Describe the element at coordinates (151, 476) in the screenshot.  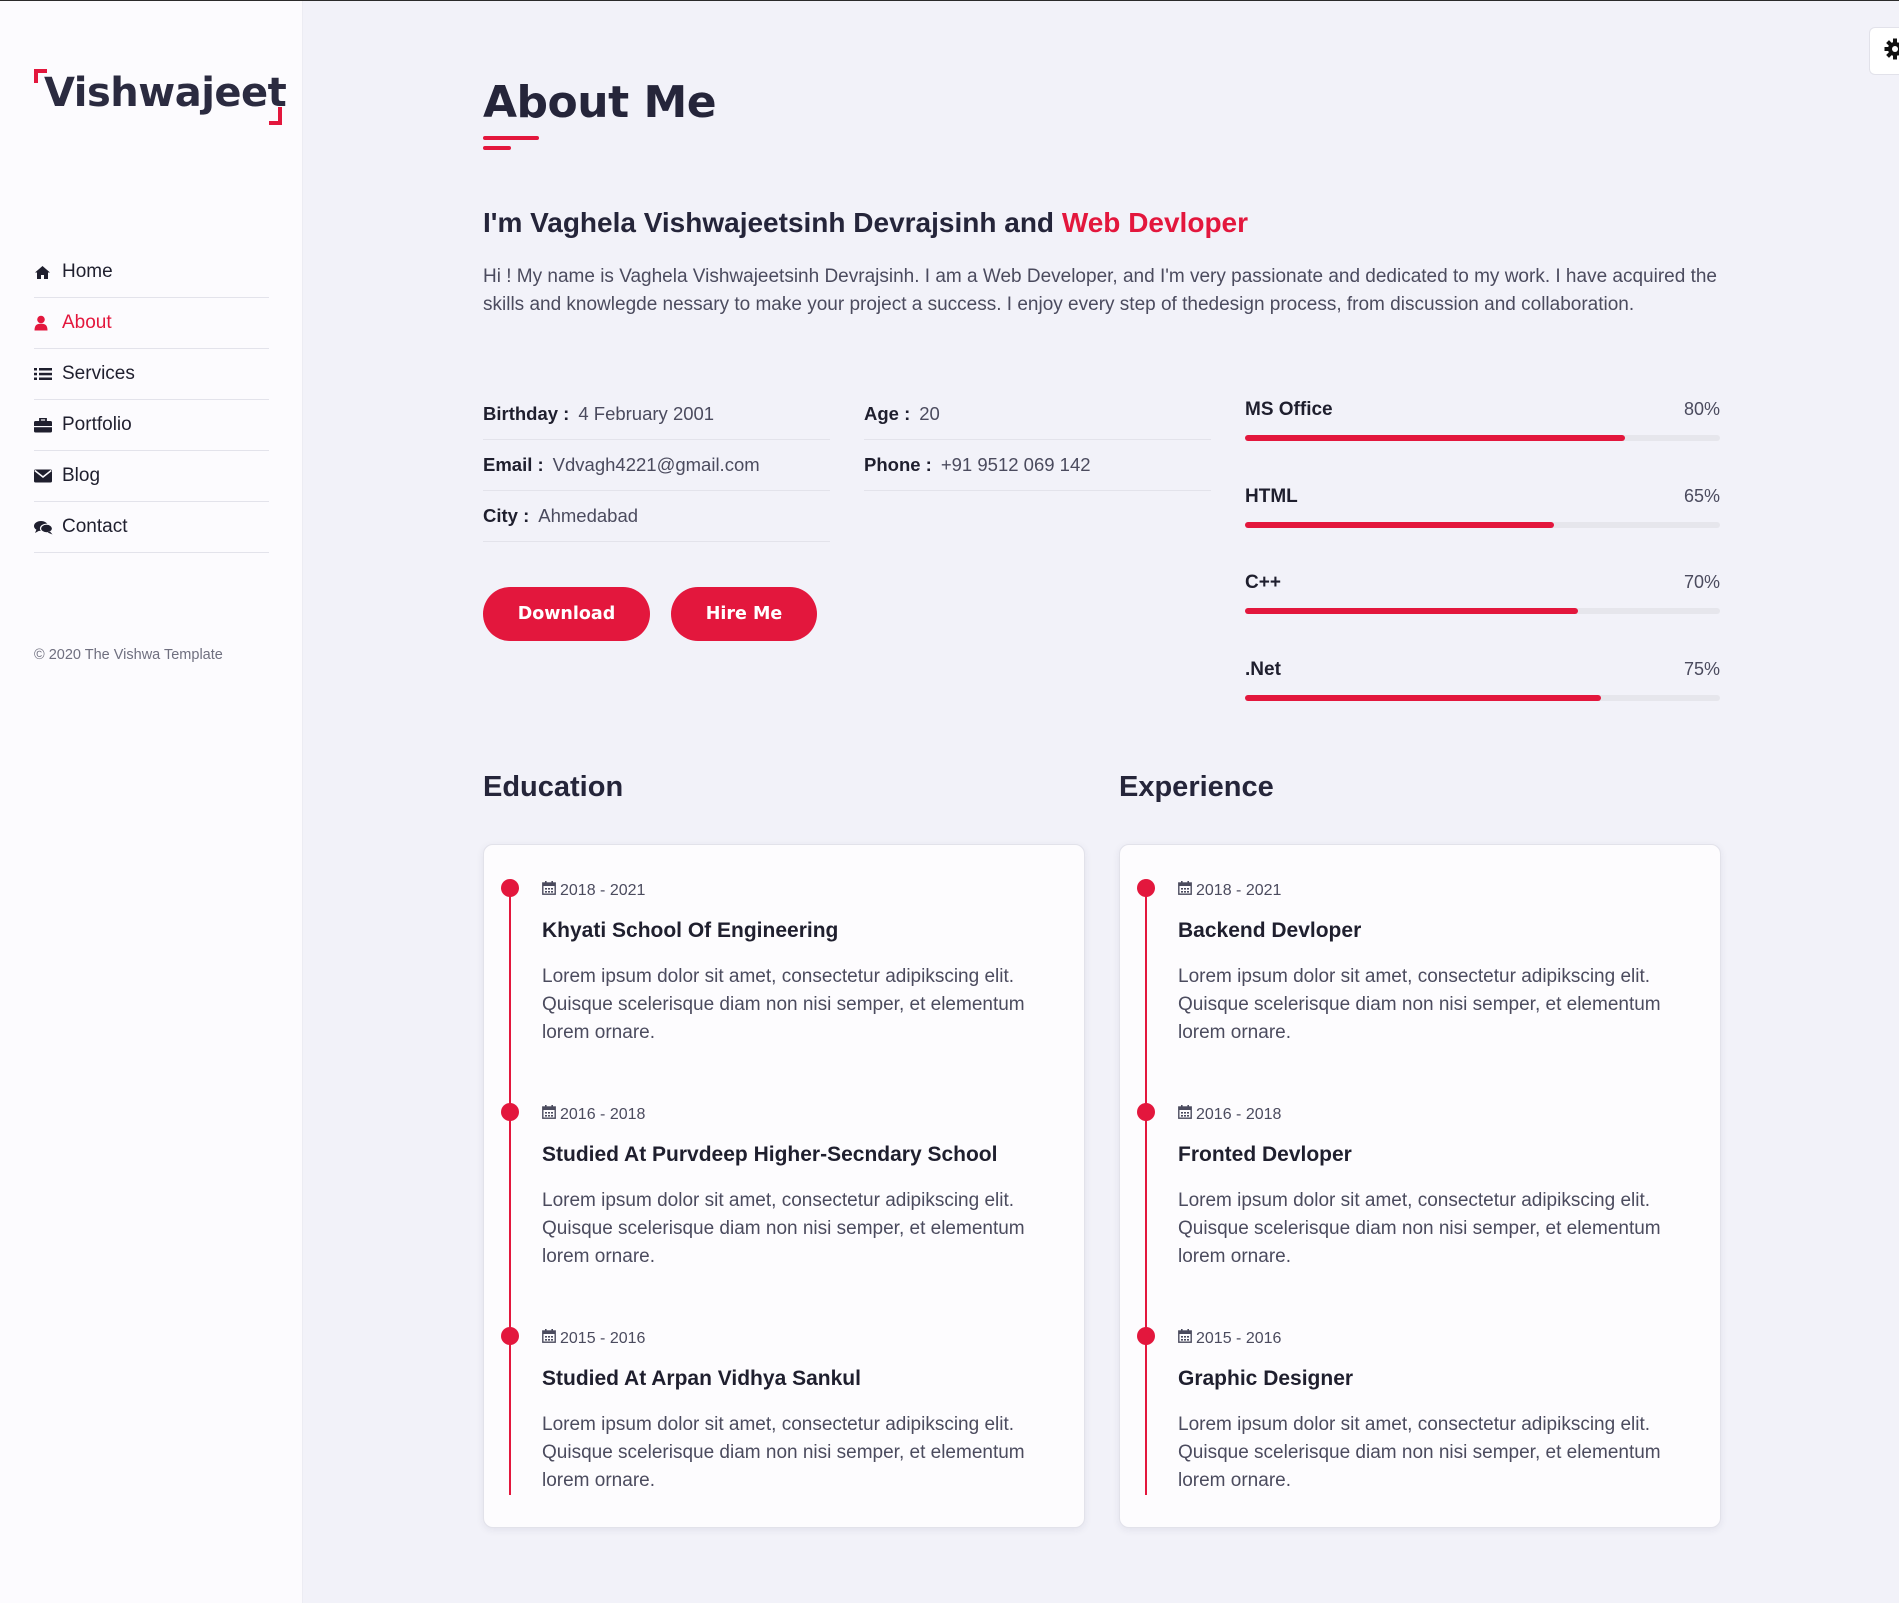
I see `sidebar-item-blog: Blog` at that location.